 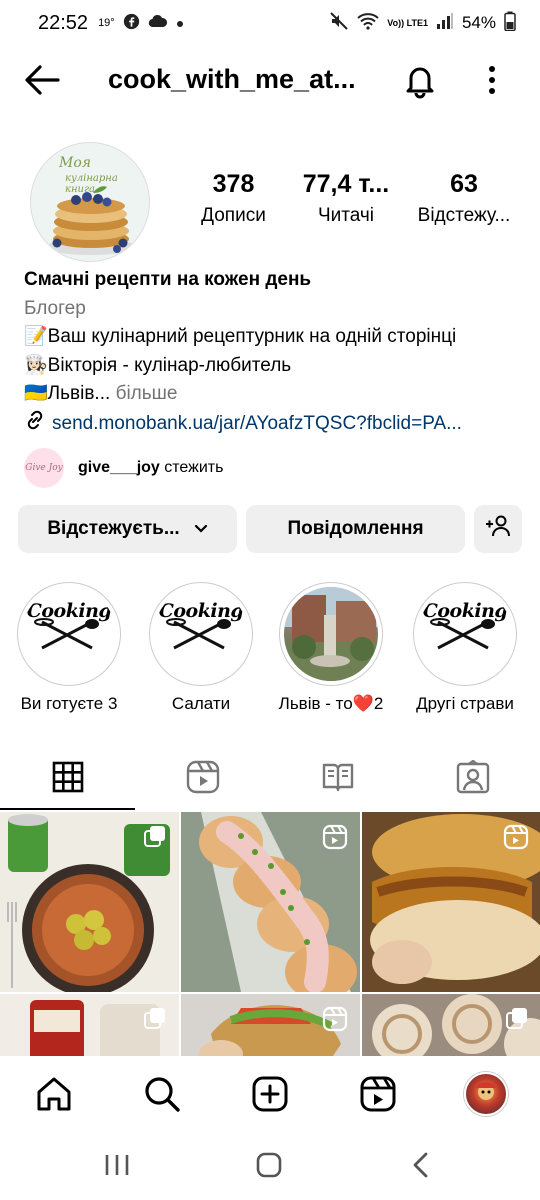 I want to click on wifi-icon, so click(x=368, y=23).